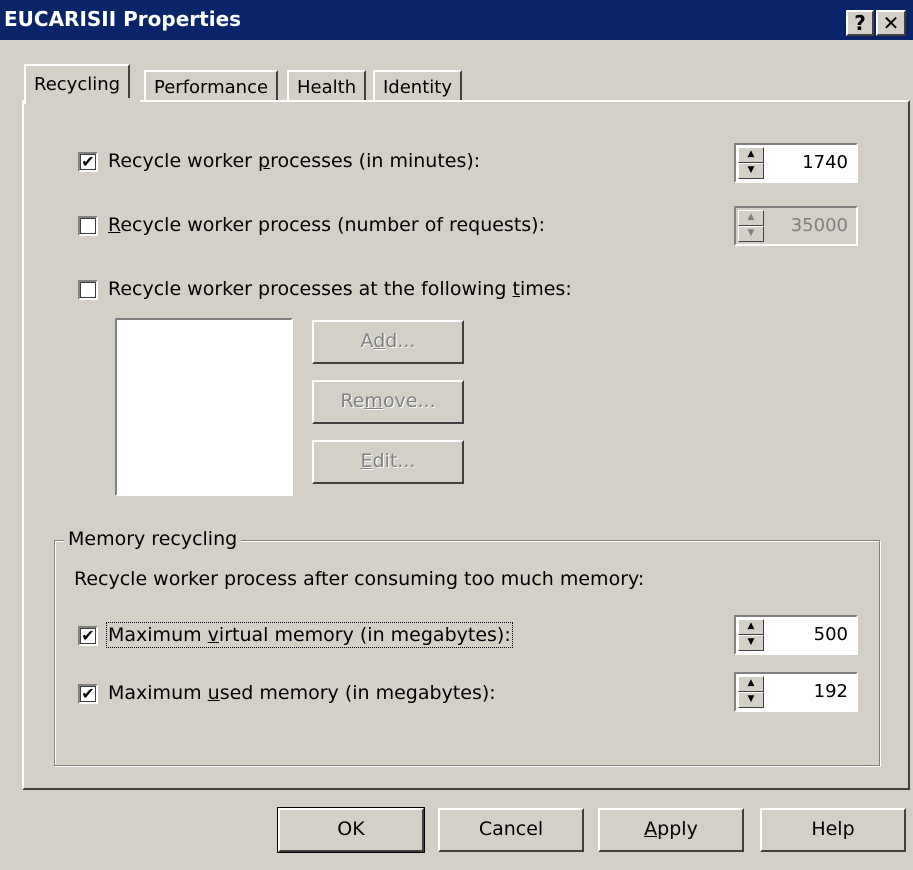 This screenshot has width=913, height=870. Describe the element at coordinates (309, 635) in the screenshot. I see `max-virtual-memory-label: Maximum virtual memory (in megabytes):` at that location.